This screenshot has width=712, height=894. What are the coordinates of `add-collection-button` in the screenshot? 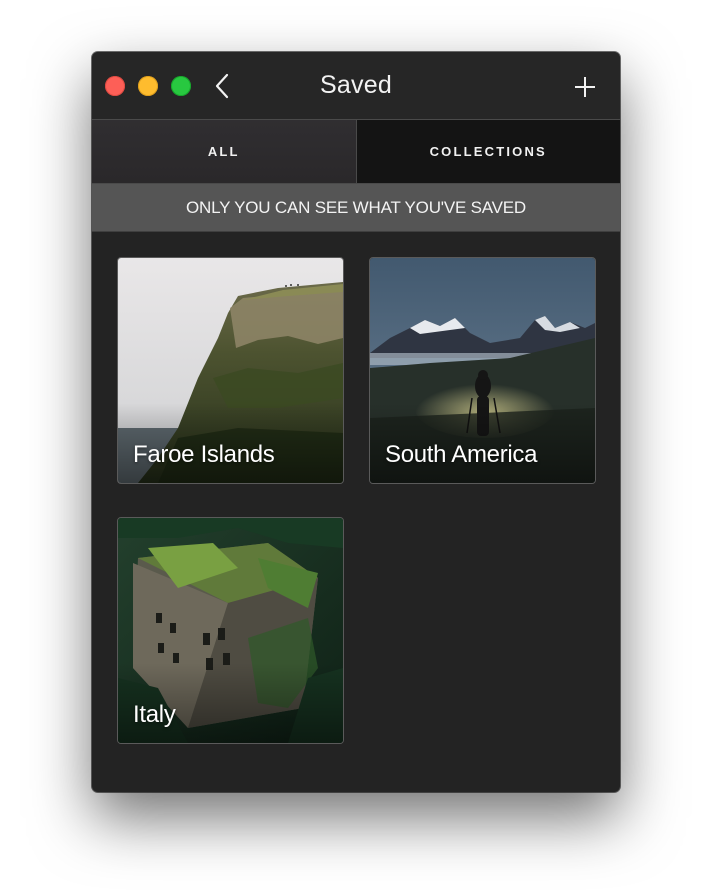 It's located at (585, 87).